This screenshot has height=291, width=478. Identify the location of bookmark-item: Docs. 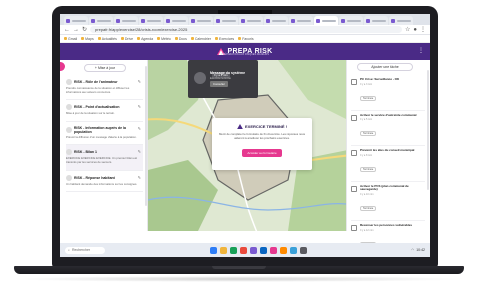
(180, 38).